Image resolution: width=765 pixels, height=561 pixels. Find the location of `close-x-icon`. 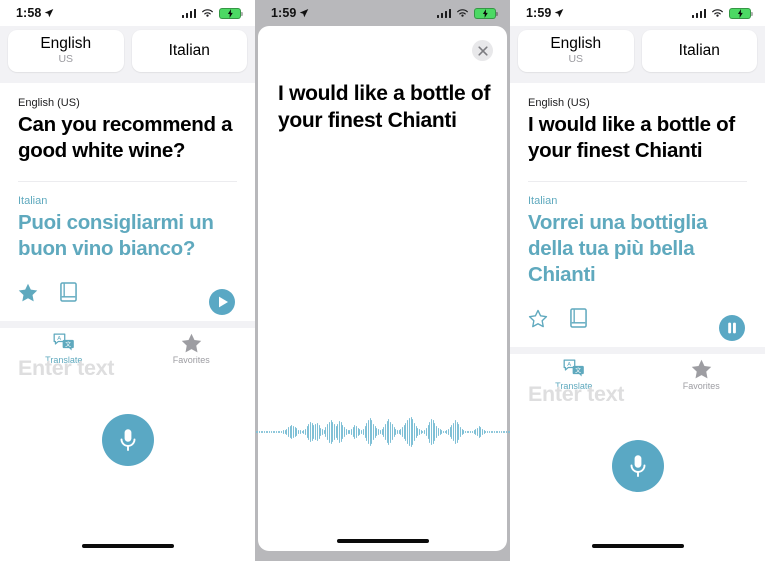

close-x-icon is located at coordinates (482, 50).